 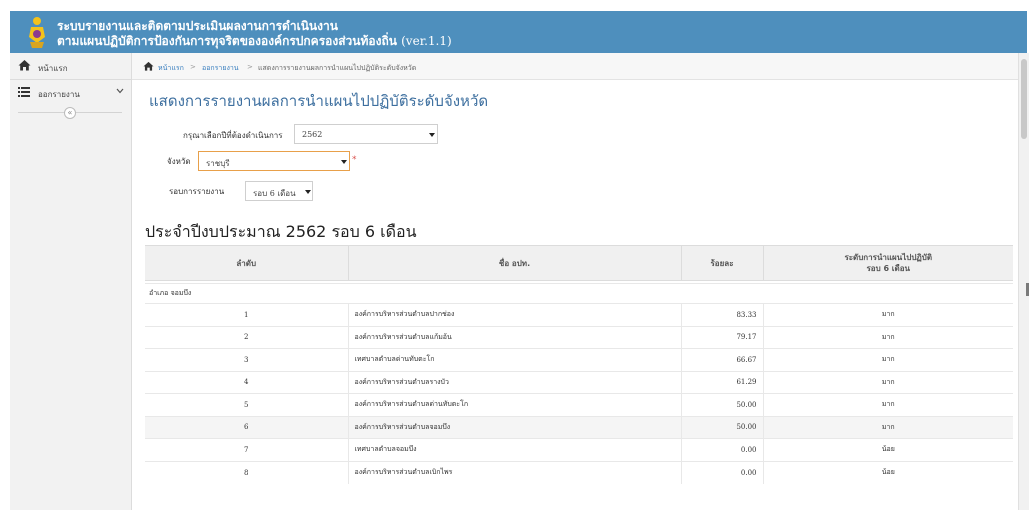 I want to click on column-header-level-line1: ระดับการนำแผนไปปฏิบัติ, so click(x=888, y=257).